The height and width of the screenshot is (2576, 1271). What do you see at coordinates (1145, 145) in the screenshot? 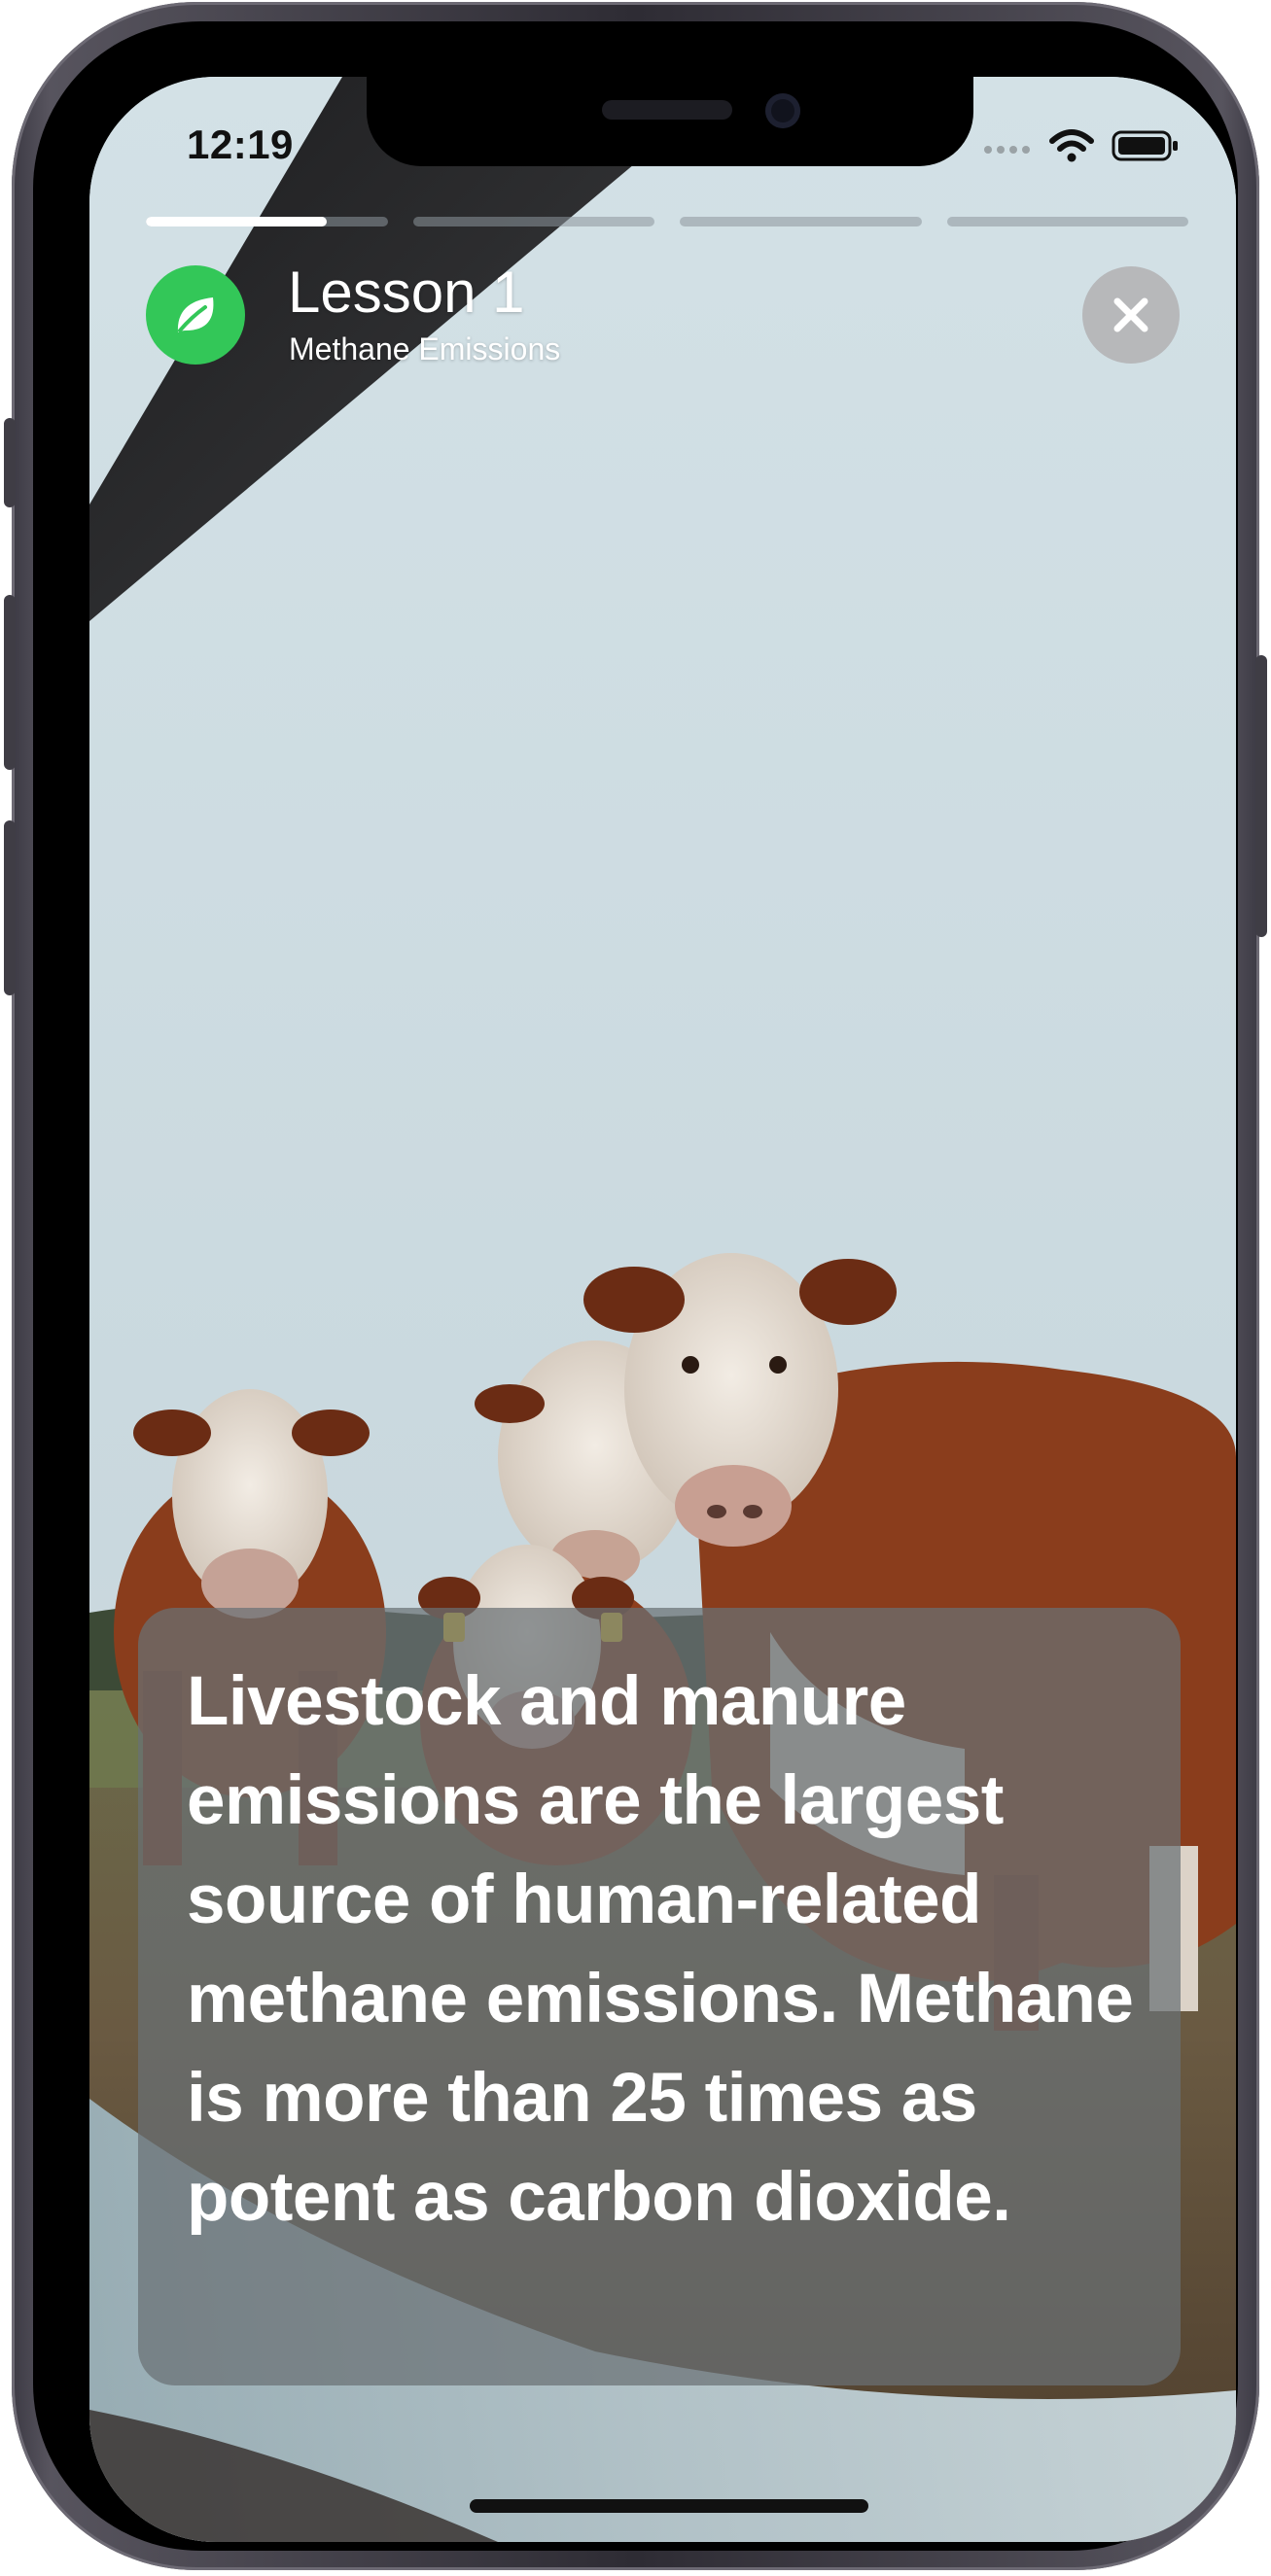
I see `battery-icon` at bounding box center [1145, 145].